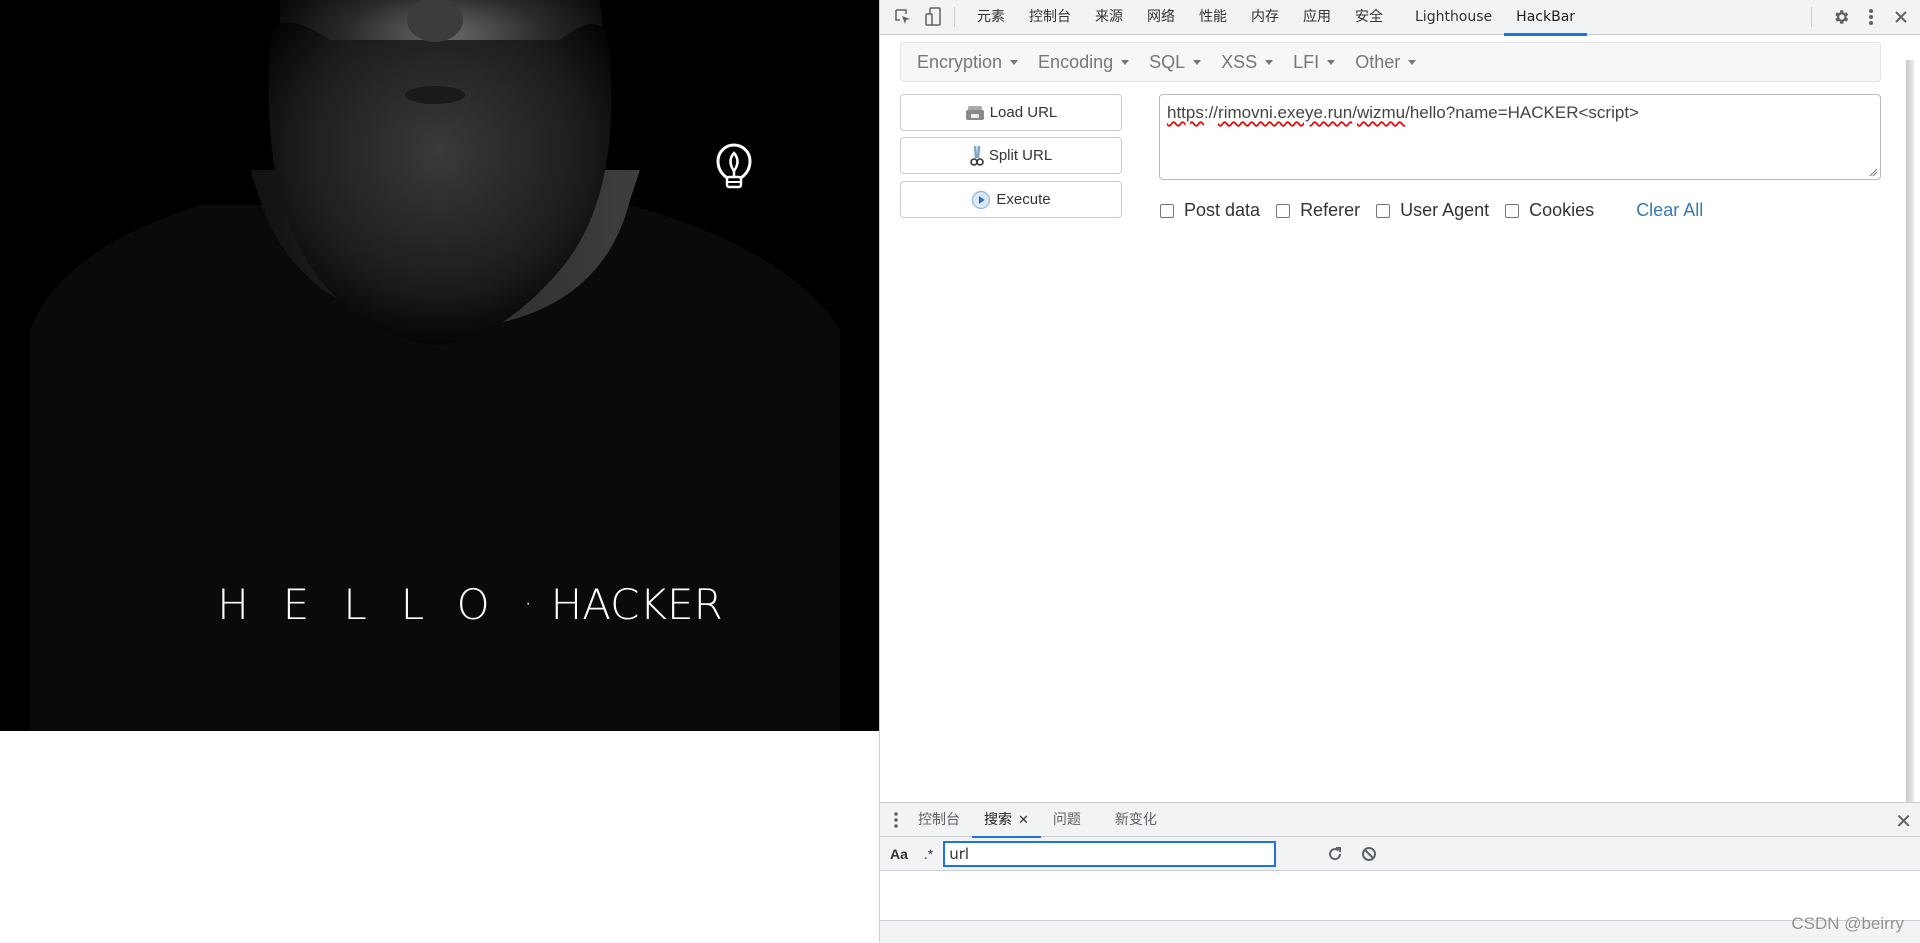  I want to click on device-toolbar-icon, so click(933, 17).